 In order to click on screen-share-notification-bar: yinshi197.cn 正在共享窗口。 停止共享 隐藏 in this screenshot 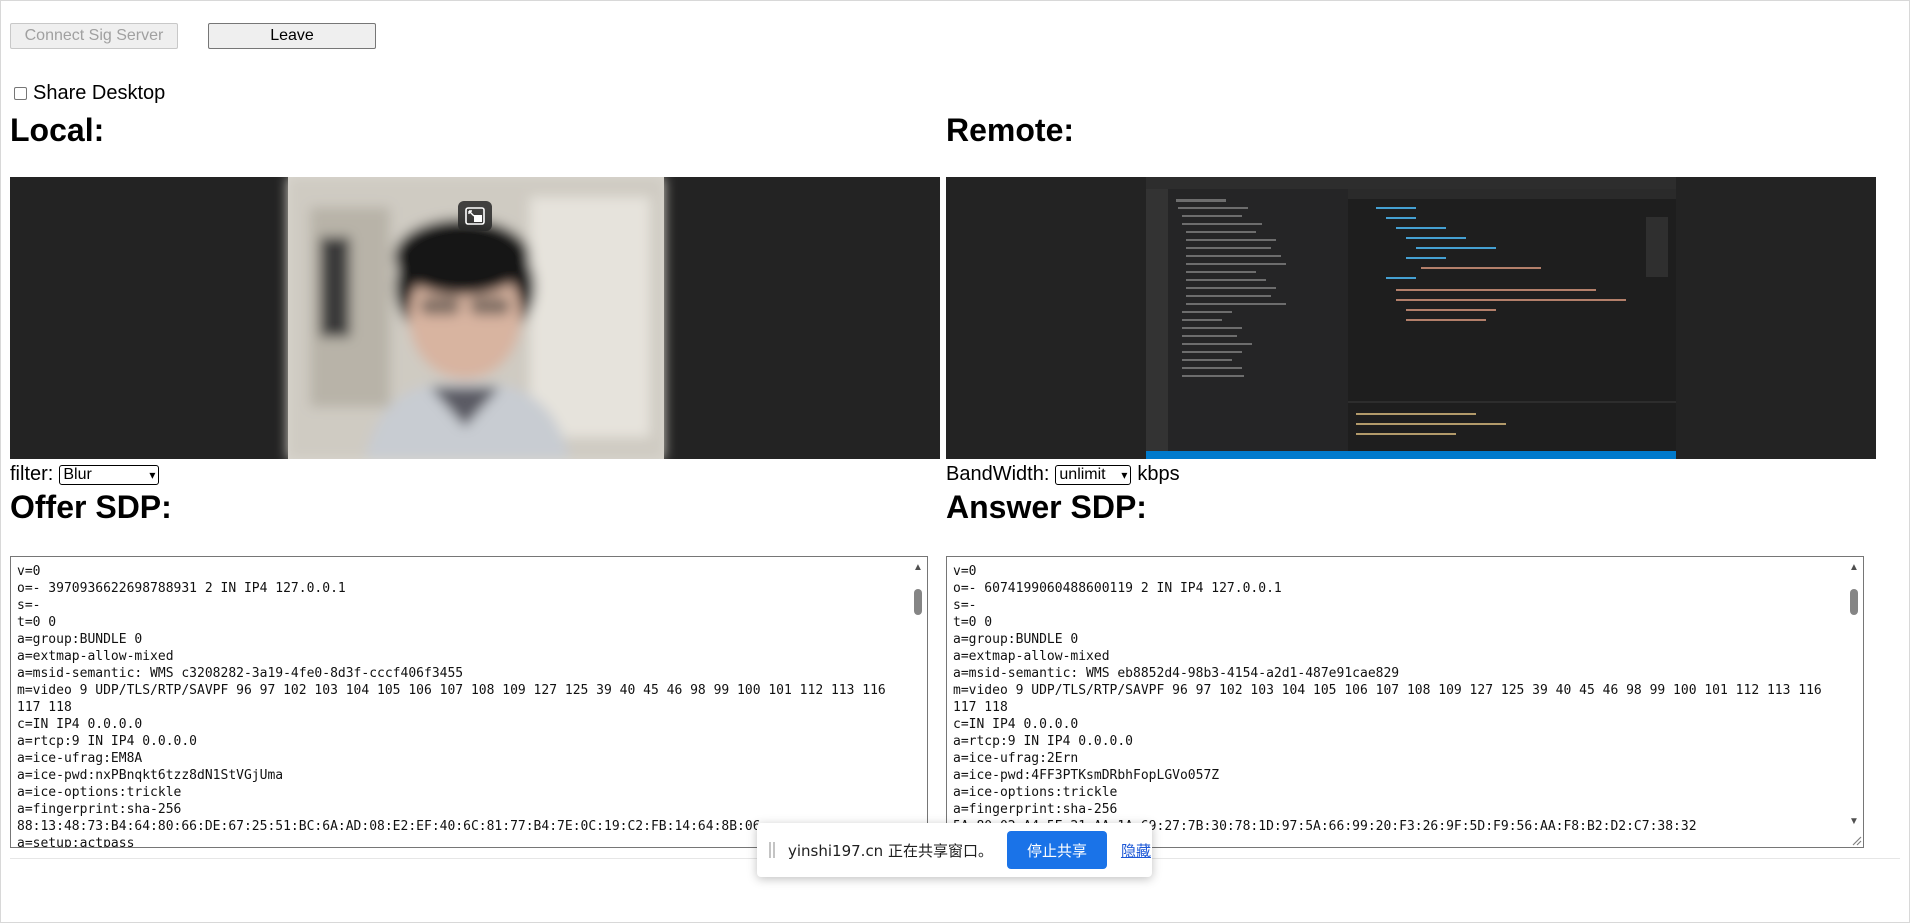, I will do `click(954, 850)`.